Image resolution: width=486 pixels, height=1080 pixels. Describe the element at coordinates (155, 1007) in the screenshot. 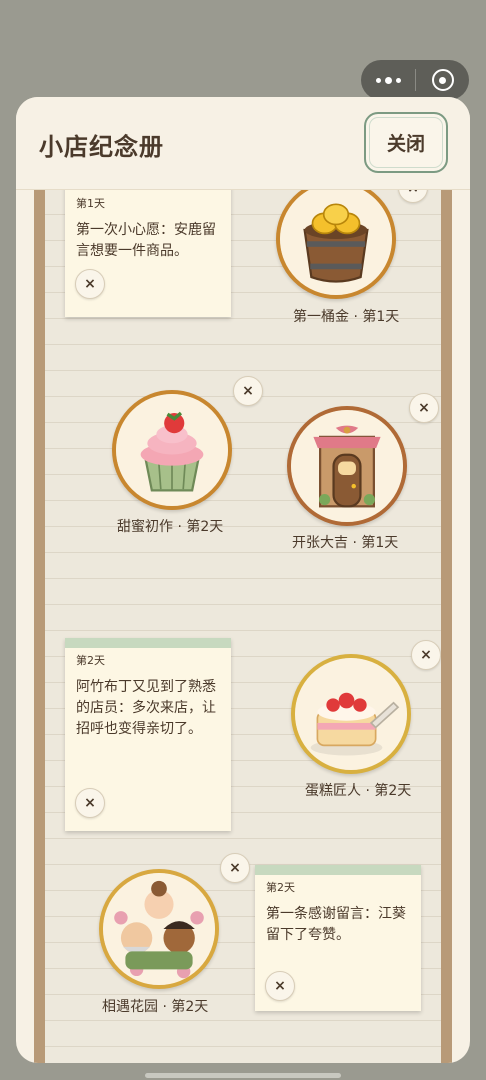

I see `badge-caption: 相遇花园 · 第2天` at that location.